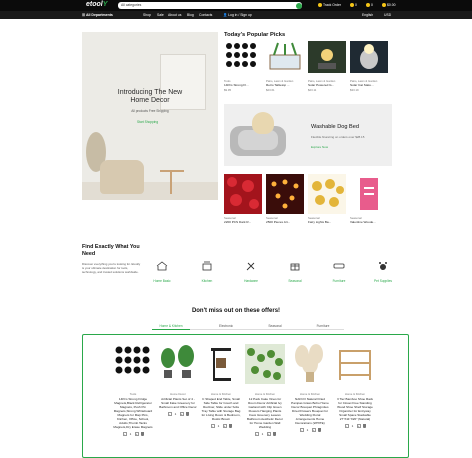  What do you see at coordinates (352, 426) in the screenshot?
I see `quantity-value: 1` at bounding box center [352, 426].